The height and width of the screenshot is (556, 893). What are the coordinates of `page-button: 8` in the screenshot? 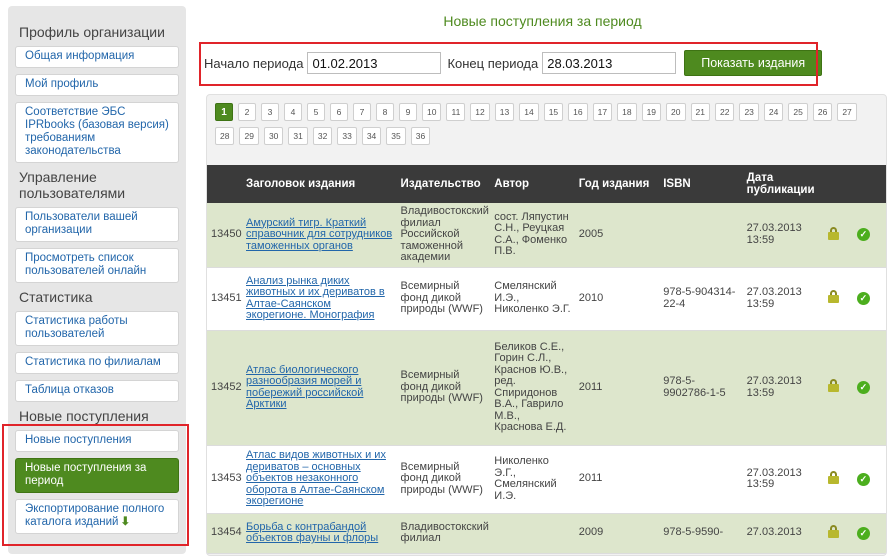 It's located at (385, 112).